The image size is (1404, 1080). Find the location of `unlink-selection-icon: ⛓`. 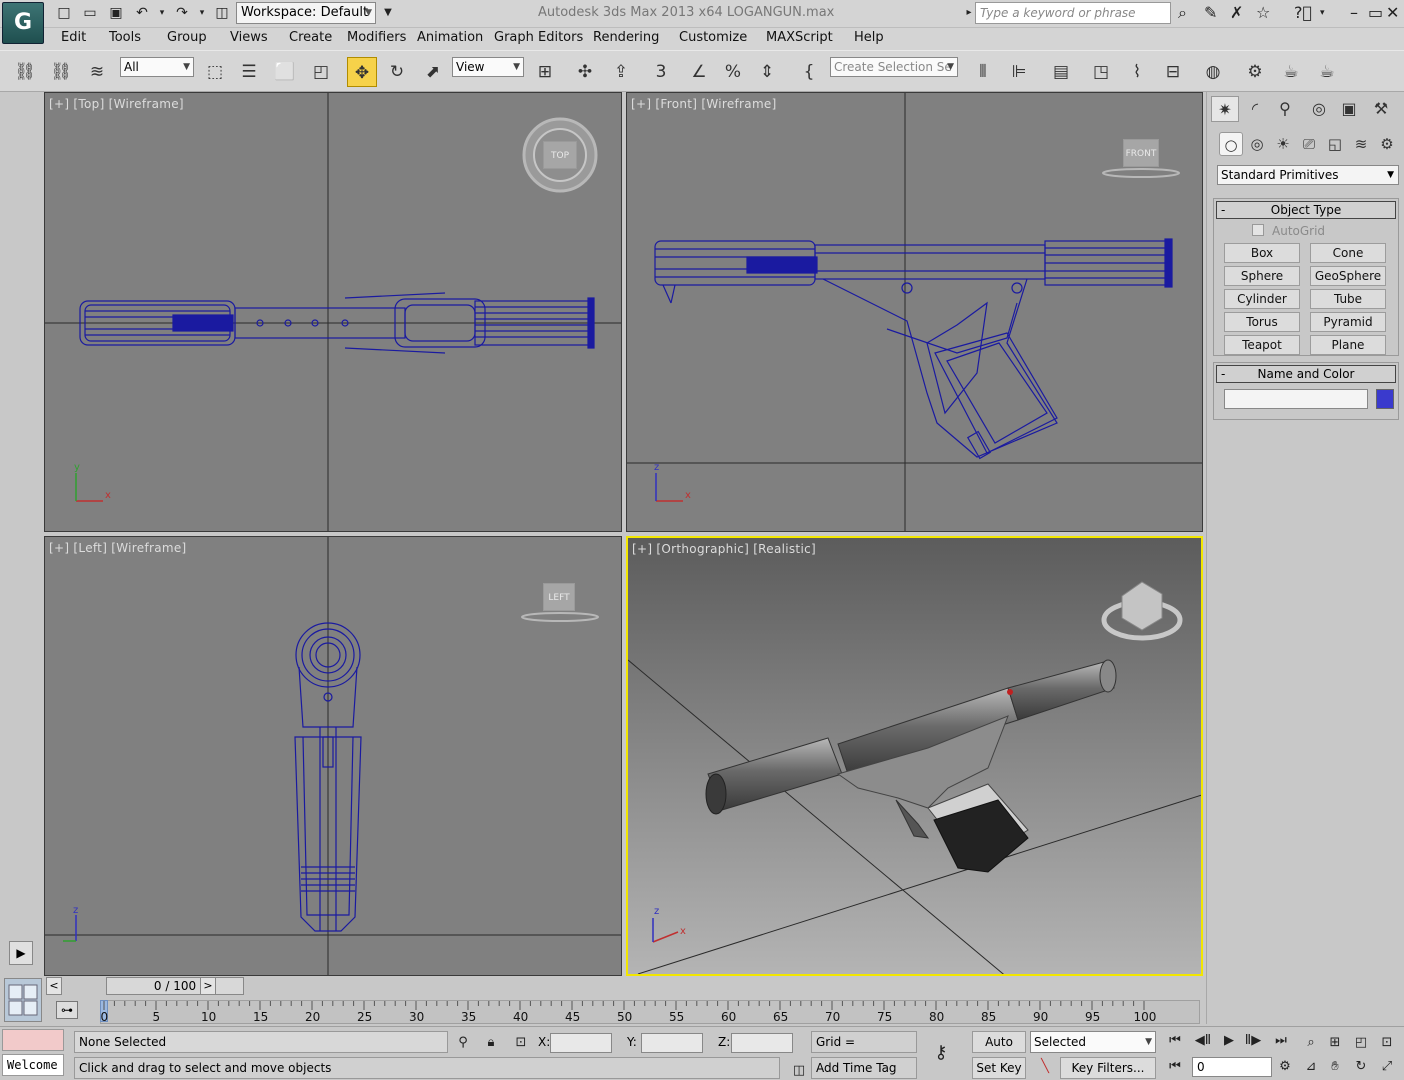

unlink-selection-icon: ⛓ is located at coordinates (61, 72).